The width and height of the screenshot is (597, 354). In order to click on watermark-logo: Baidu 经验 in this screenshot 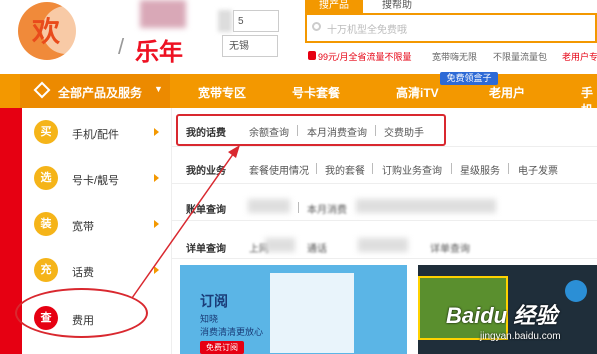, I will do `click(502, 315)`.